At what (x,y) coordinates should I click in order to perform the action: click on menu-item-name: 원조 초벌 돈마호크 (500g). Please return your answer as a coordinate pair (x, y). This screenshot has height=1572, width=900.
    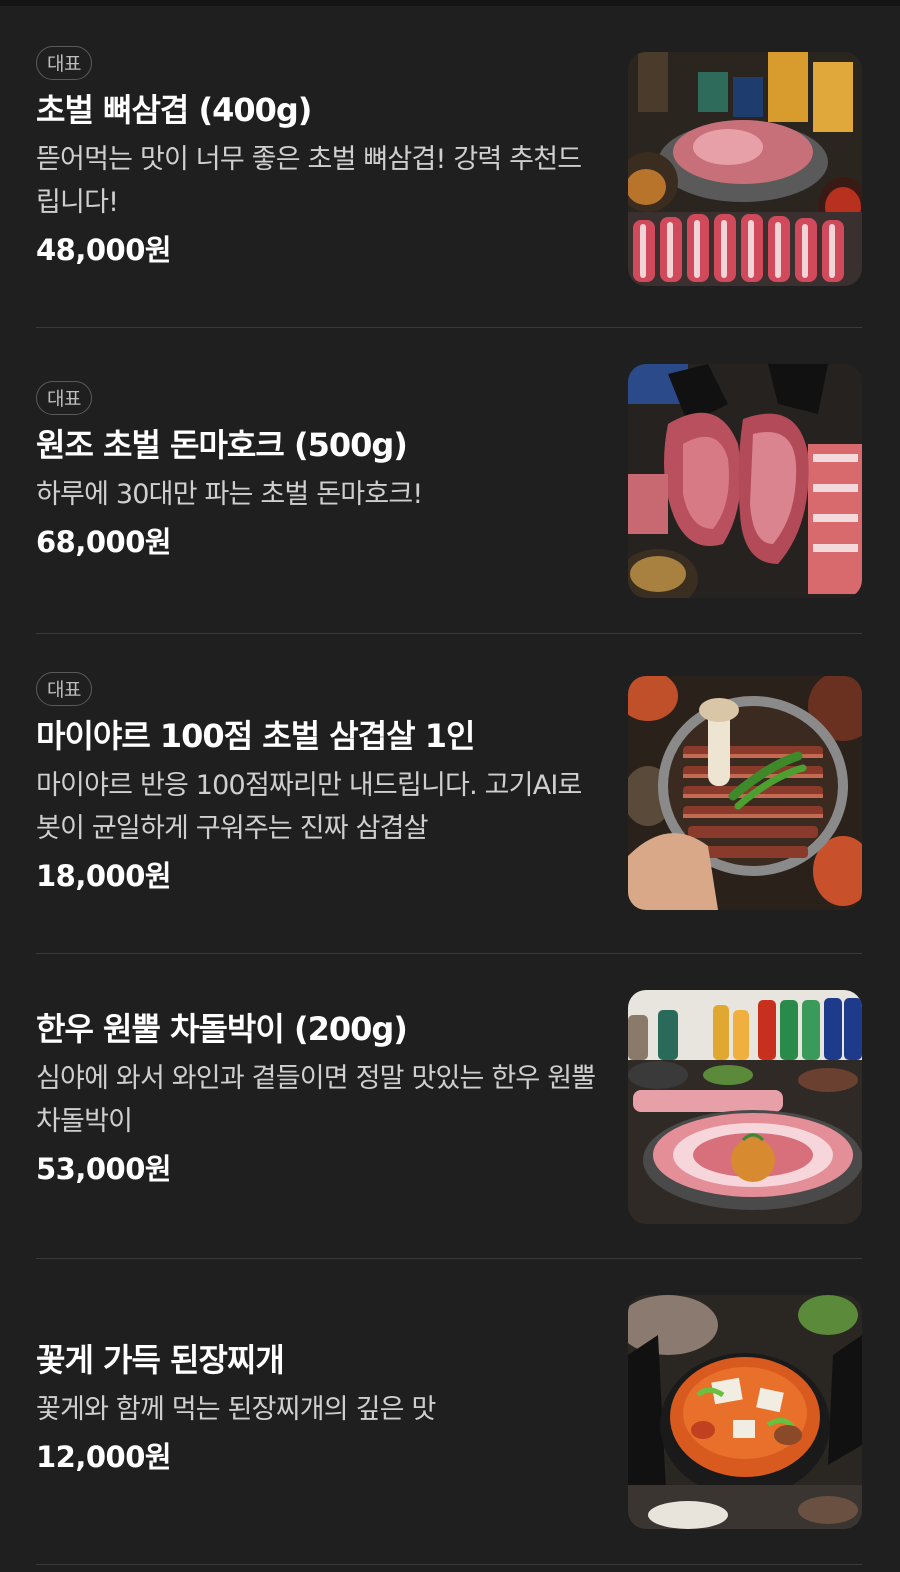
    Looking at the image, I should click on (222, 445).